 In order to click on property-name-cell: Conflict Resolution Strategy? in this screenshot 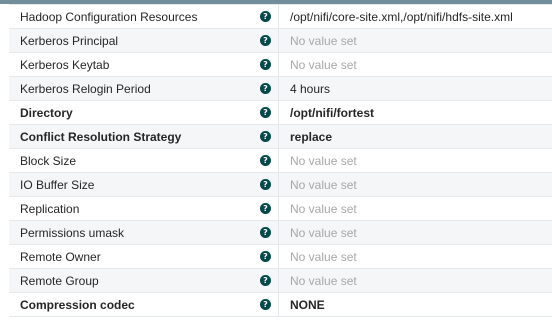, I will do `click(144, 136)`.